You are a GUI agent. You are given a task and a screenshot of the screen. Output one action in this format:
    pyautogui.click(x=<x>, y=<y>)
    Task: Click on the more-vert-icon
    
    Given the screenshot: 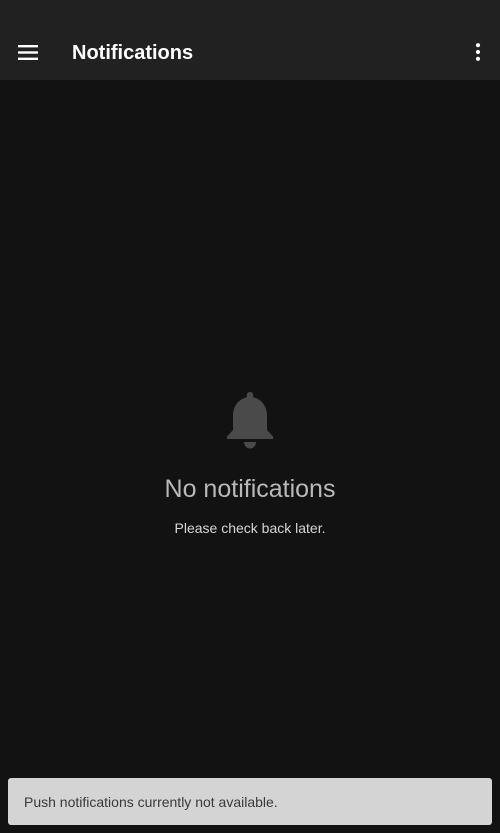 What is the action you would take?
    pyautogui.click(x=478, y=52)
    